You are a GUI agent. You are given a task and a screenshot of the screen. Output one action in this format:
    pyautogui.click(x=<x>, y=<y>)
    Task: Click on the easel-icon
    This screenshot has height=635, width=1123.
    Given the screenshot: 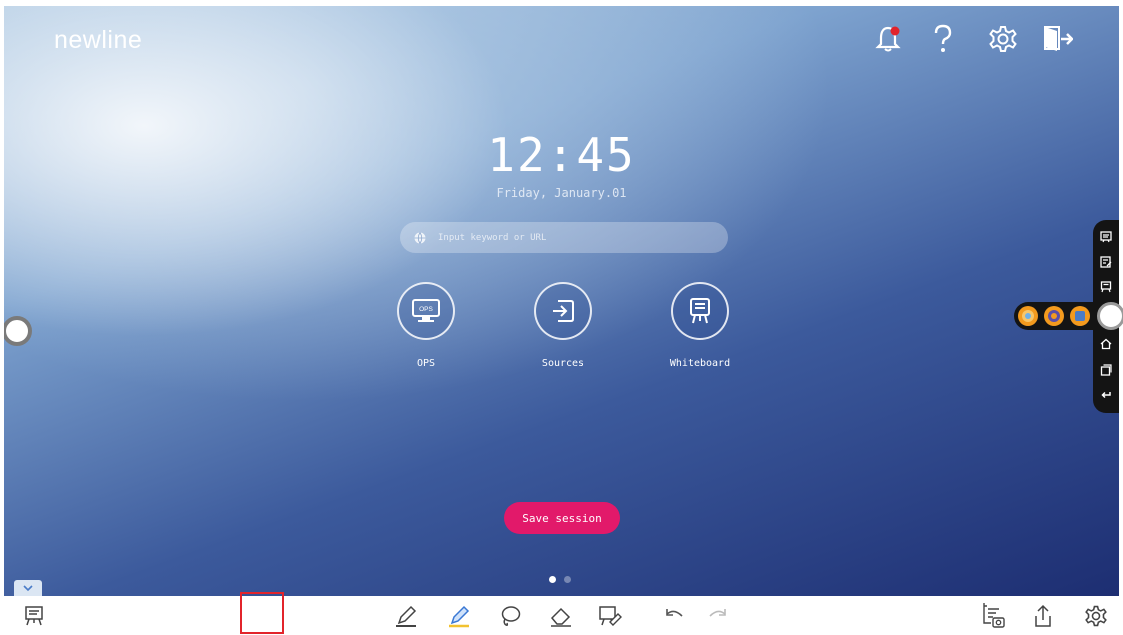 What is the action you would take?
    pyautogui.click(x=1106, y=287)
    